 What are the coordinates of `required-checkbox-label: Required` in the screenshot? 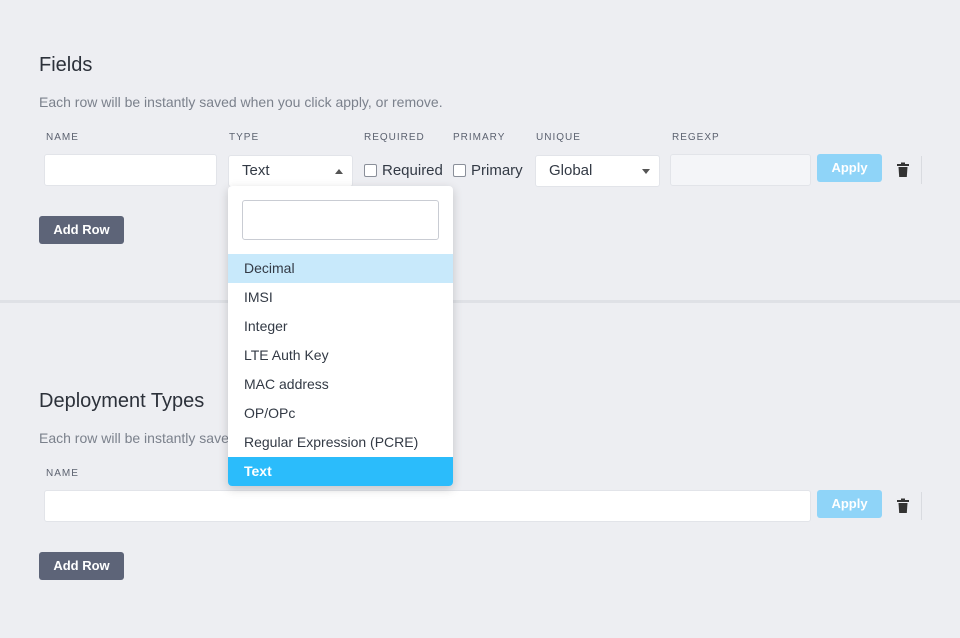 It's located at (412, 170).